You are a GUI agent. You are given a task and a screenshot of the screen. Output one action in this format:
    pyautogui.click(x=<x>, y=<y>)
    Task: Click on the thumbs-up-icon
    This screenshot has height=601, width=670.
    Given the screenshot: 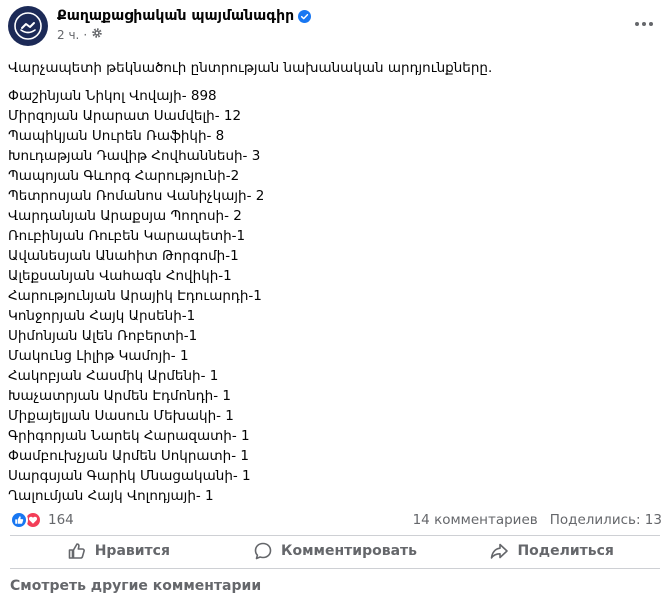 What is the action you would take?
    pyautogui.click(x=76, y=551)
    